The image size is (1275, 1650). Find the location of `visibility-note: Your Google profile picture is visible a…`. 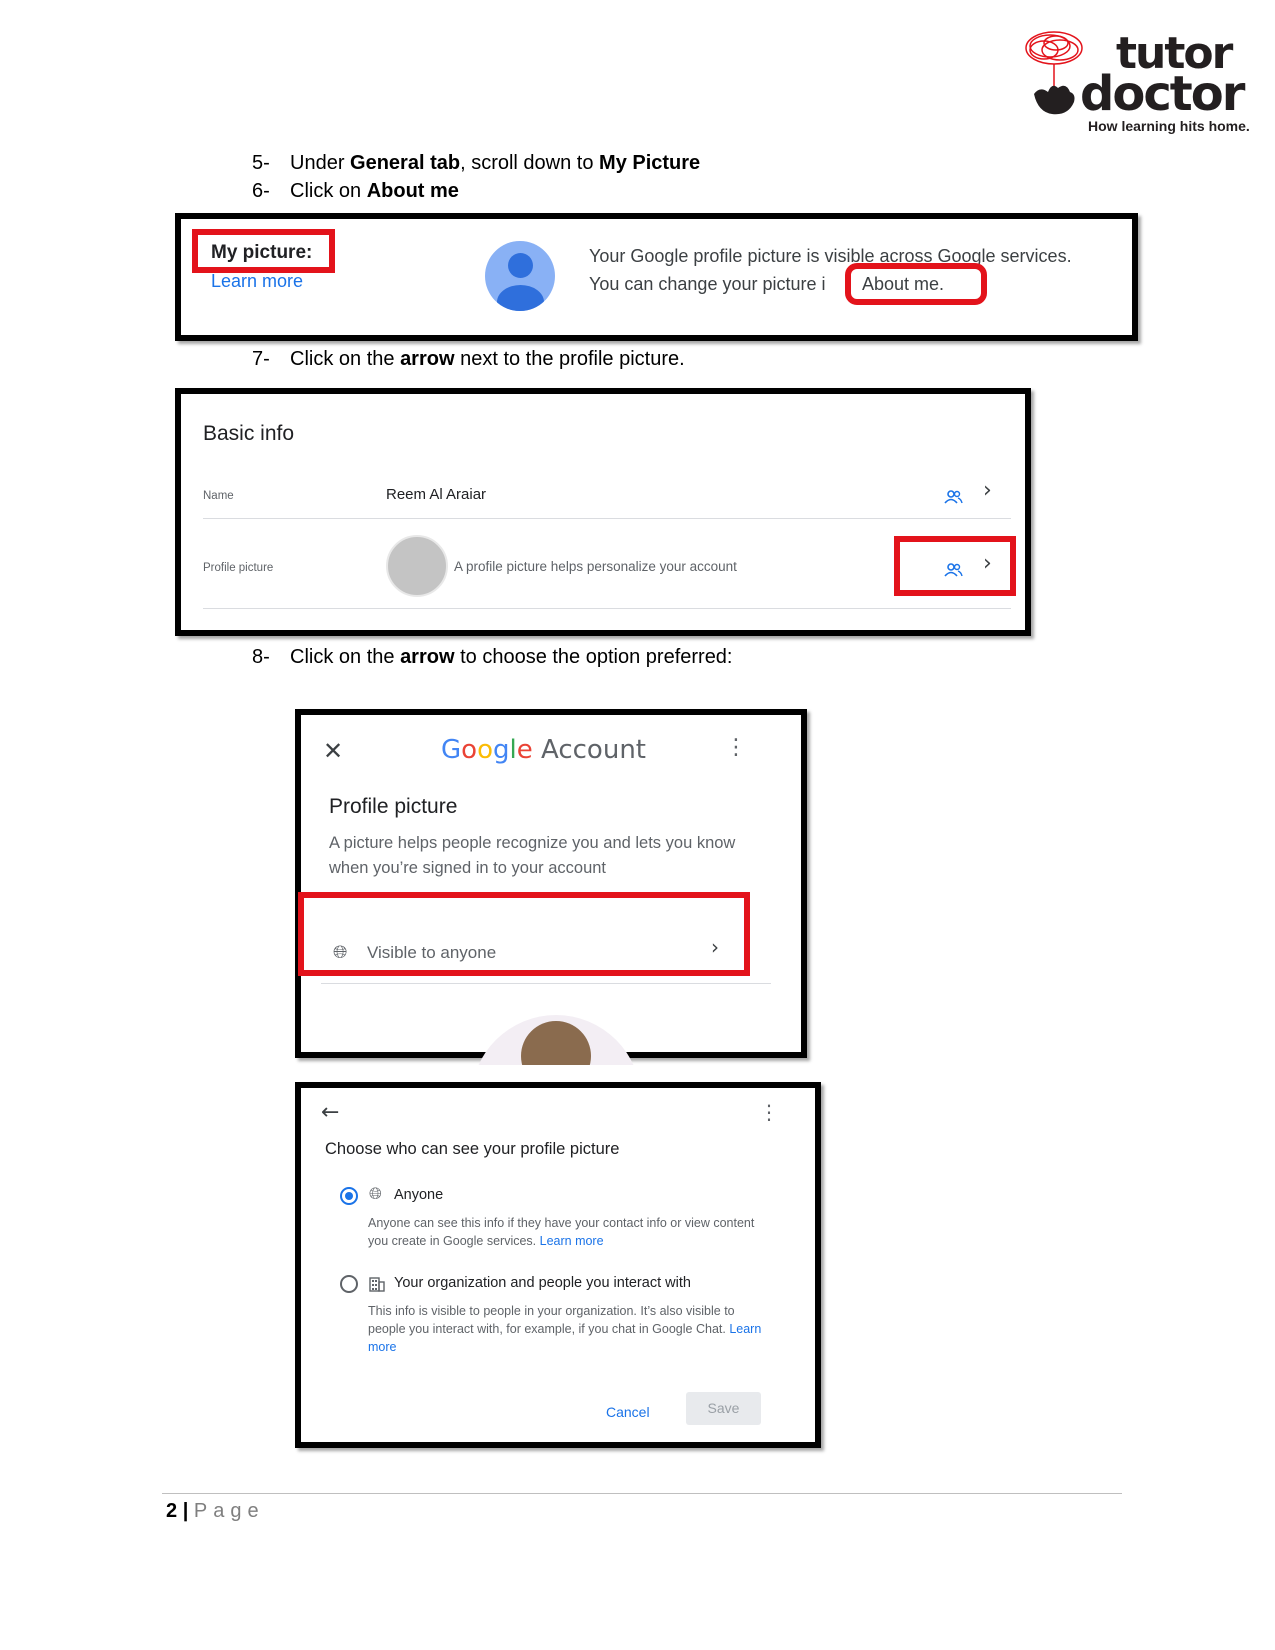

visibility-note: Your Google profile picture is visible a… is located at coordinates (830, 256).